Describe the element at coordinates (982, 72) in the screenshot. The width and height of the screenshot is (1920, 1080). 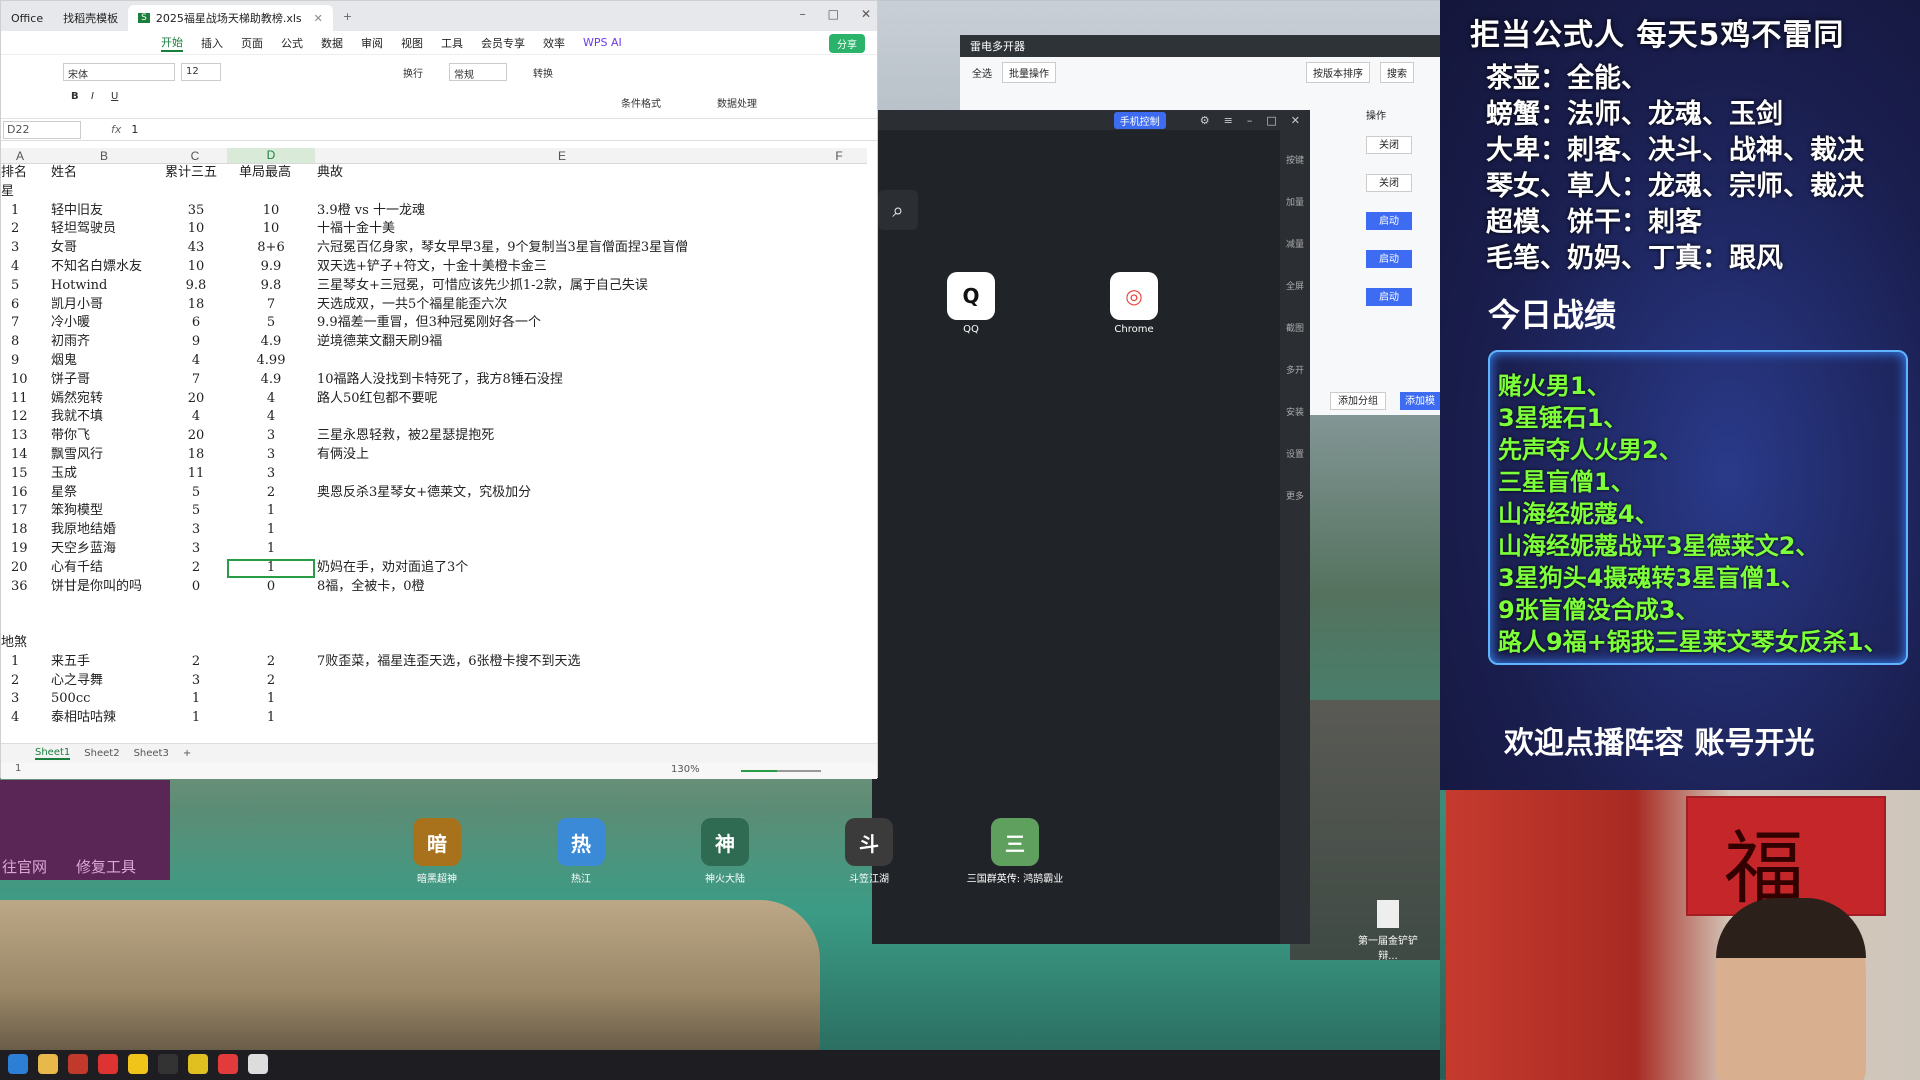
I see `select-all-checkbox: 全选` at that location.